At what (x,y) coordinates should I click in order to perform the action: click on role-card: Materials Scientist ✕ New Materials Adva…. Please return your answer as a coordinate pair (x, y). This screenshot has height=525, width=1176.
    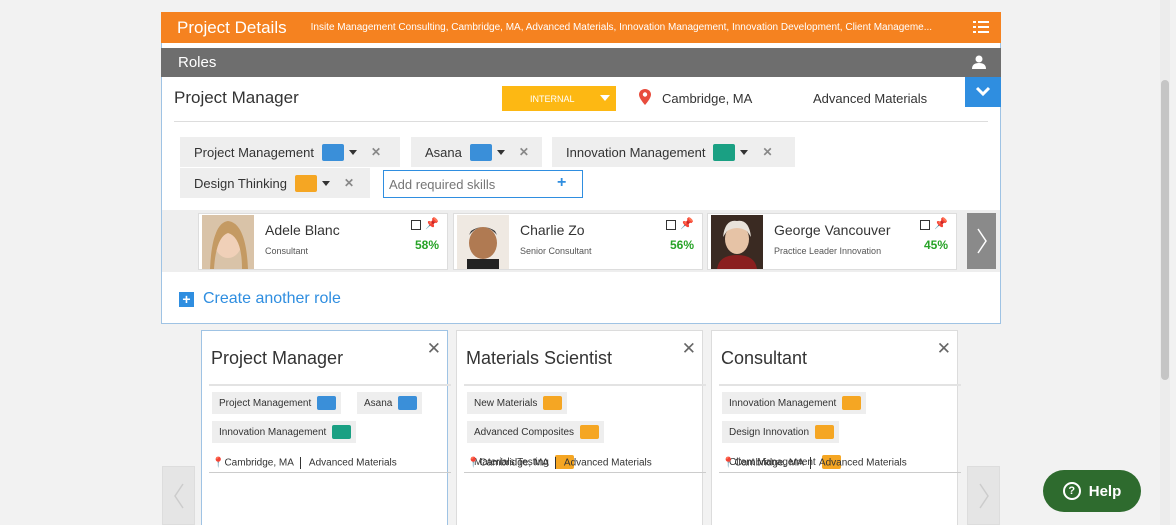
    Looking at the image, I should click on (581, 427).